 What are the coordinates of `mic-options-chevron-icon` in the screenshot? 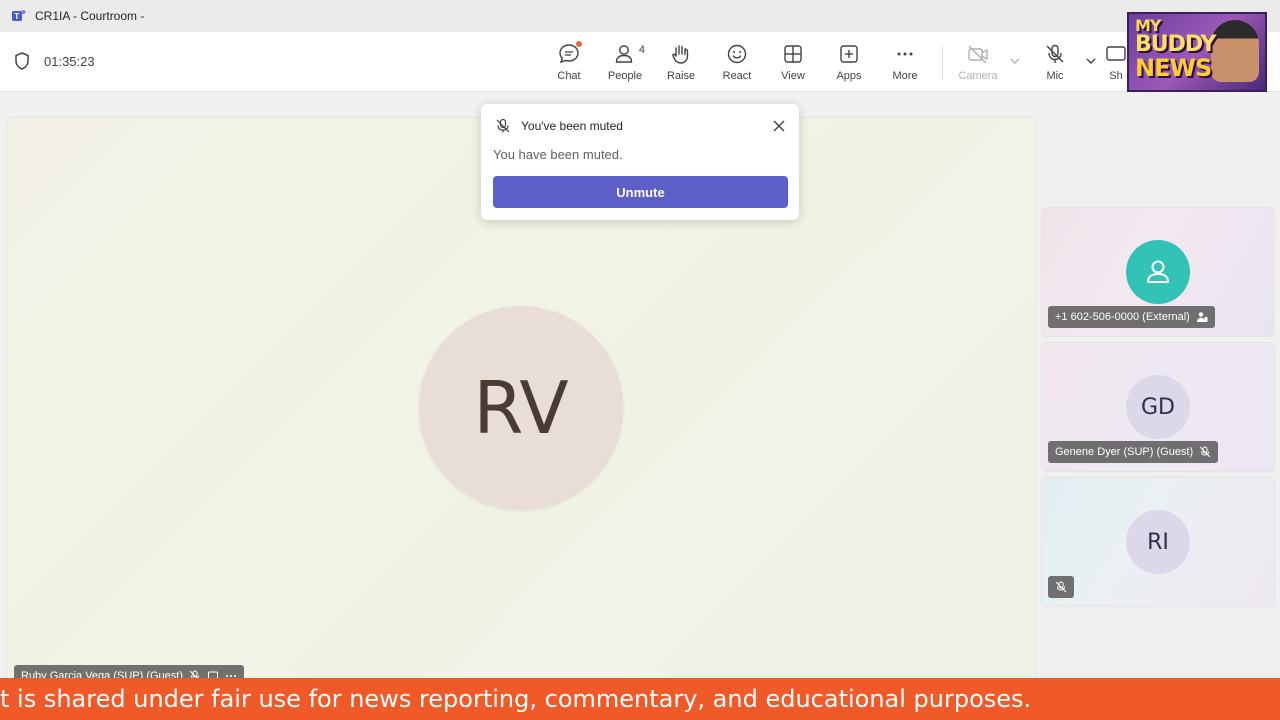 It's located at (1091, 61).